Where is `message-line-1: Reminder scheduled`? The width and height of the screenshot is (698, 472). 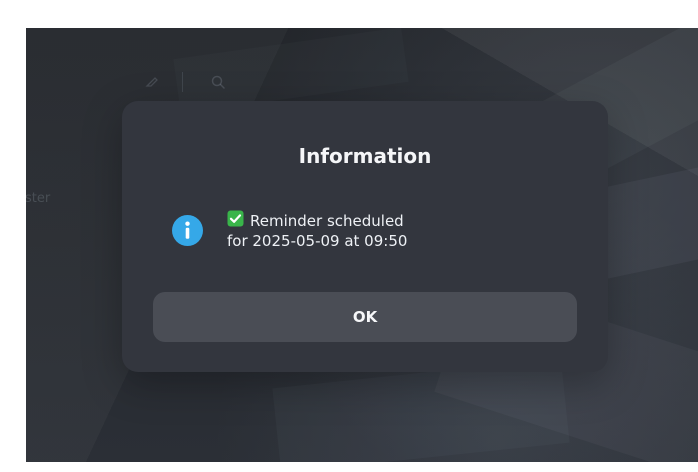 message-line-1: Reminder scheduled is located at coordinates (317, 221).